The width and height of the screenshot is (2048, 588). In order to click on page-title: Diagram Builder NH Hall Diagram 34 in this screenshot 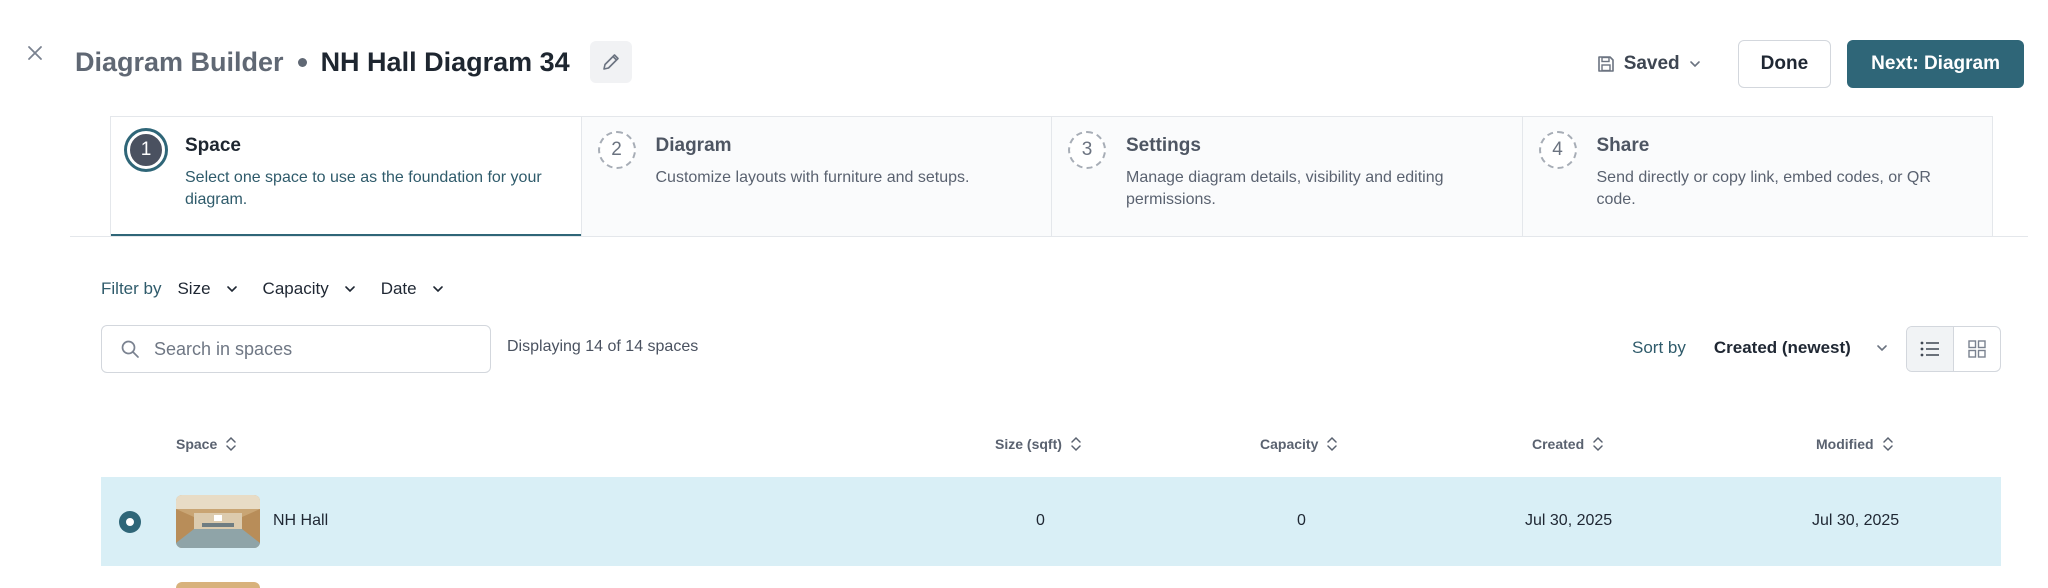, I will do `click(353, 62)`.